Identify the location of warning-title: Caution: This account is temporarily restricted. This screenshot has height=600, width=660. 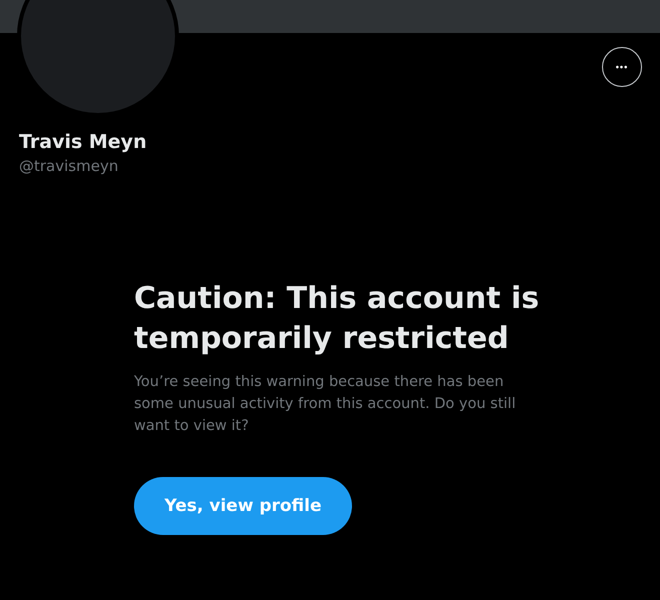
(337, 319).